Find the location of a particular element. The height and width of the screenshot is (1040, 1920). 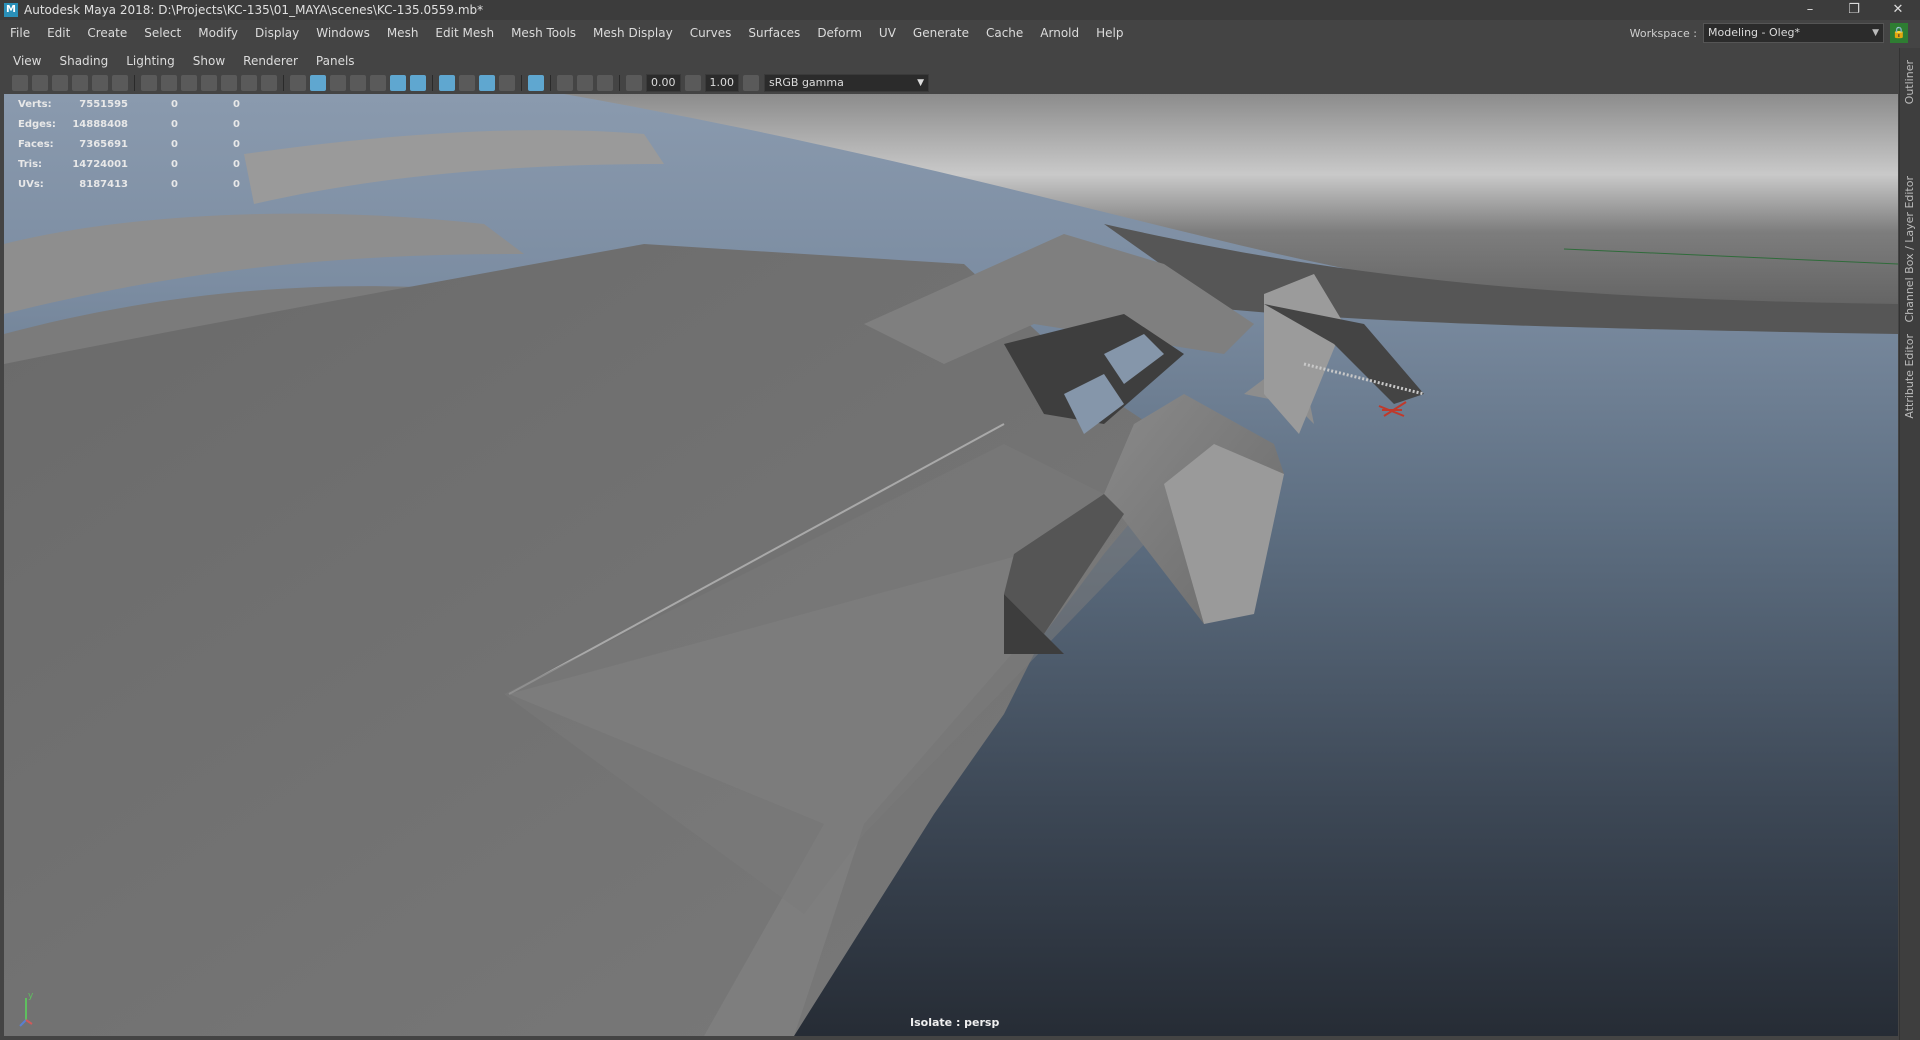

menu-surfaces: Surfaces is located at coordinates (772, 33).